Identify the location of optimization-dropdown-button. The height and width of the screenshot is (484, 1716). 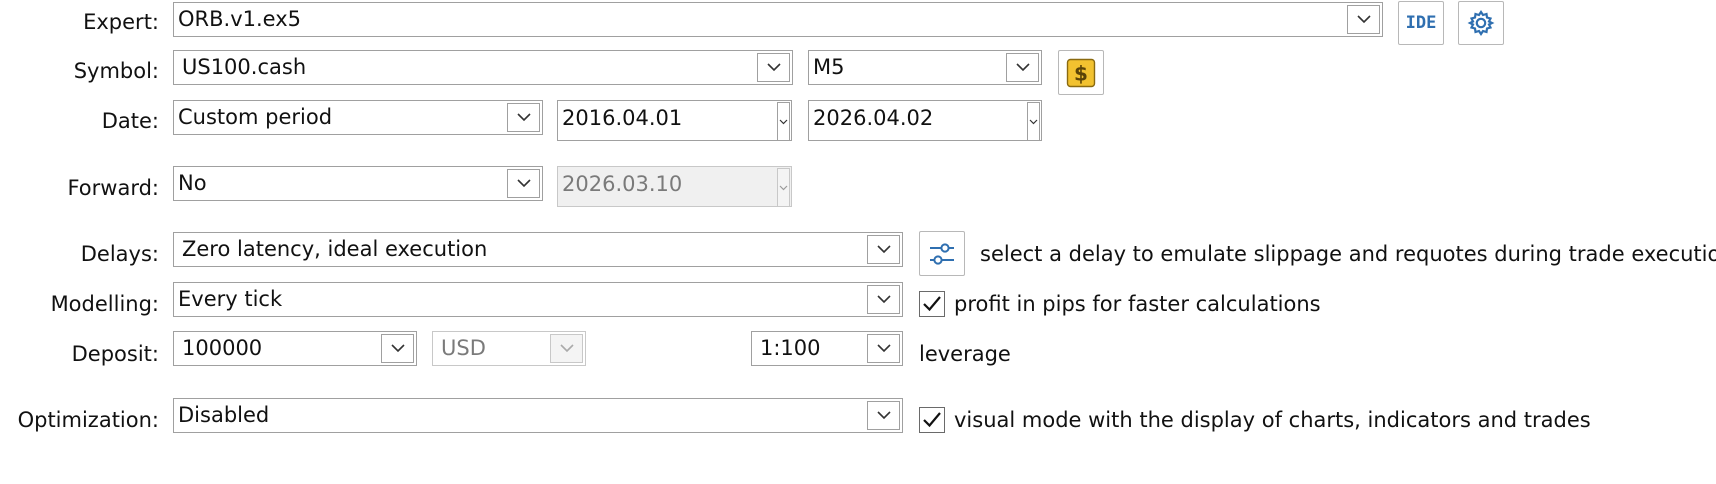
(883, 415).